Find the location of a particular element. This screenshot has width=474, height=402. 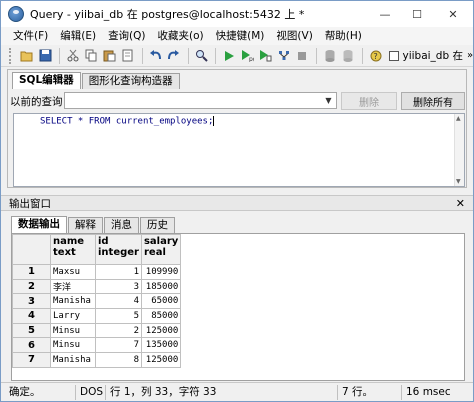

row-number: 6 is located at coordinates (31, 345).